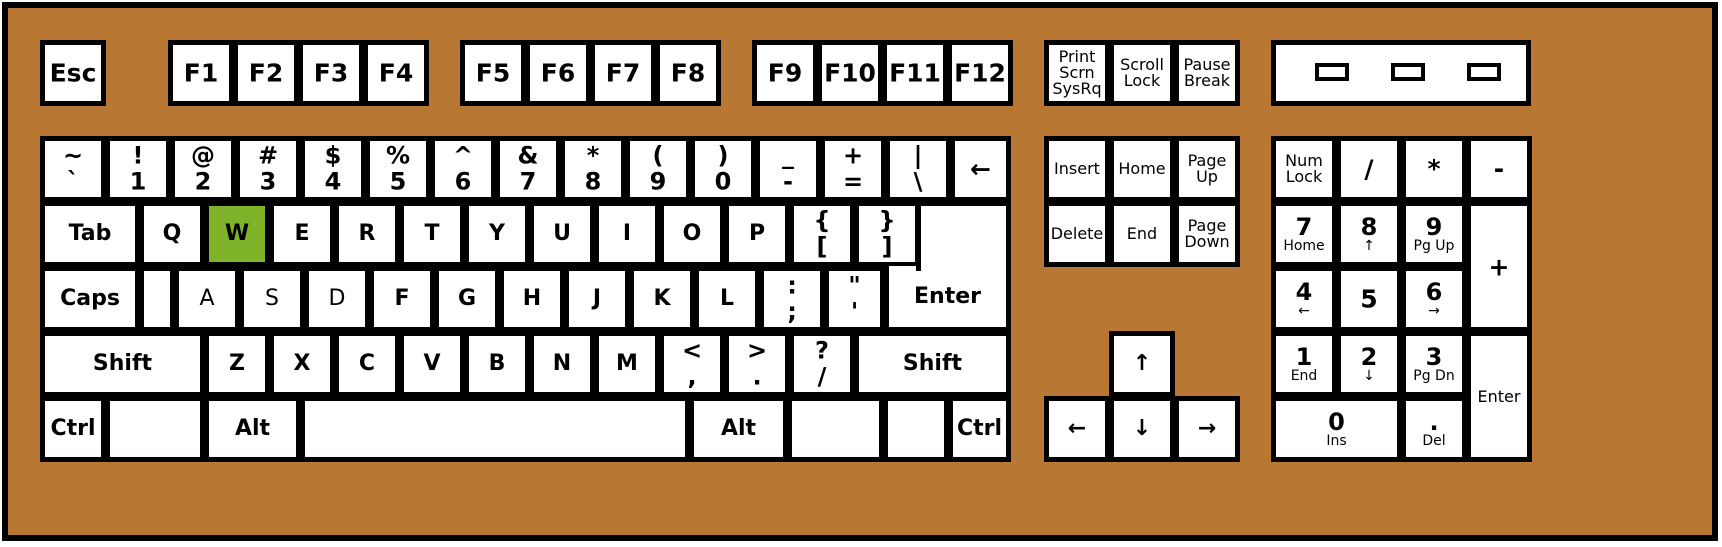  I want to click on key-num-6: 6 →, so click(1434, 299).